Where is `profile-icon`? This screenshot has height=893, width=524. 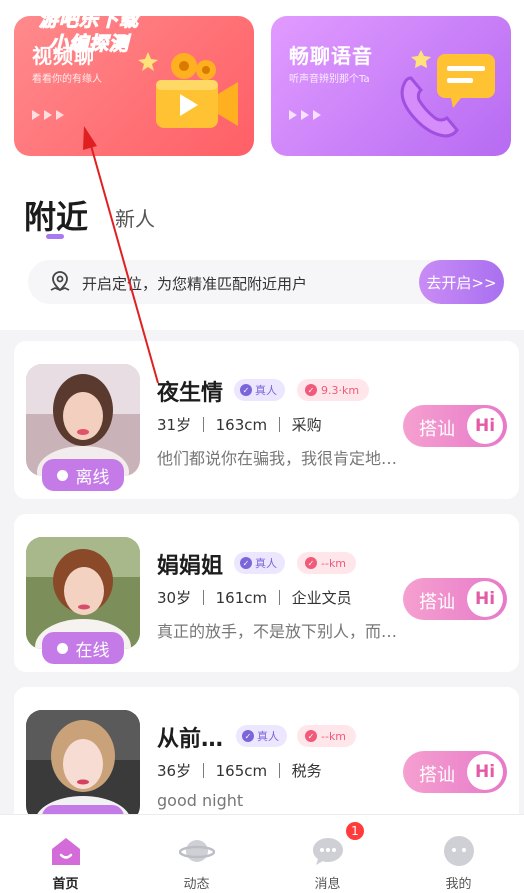 profile-icon is located at coordinates (459, 851).